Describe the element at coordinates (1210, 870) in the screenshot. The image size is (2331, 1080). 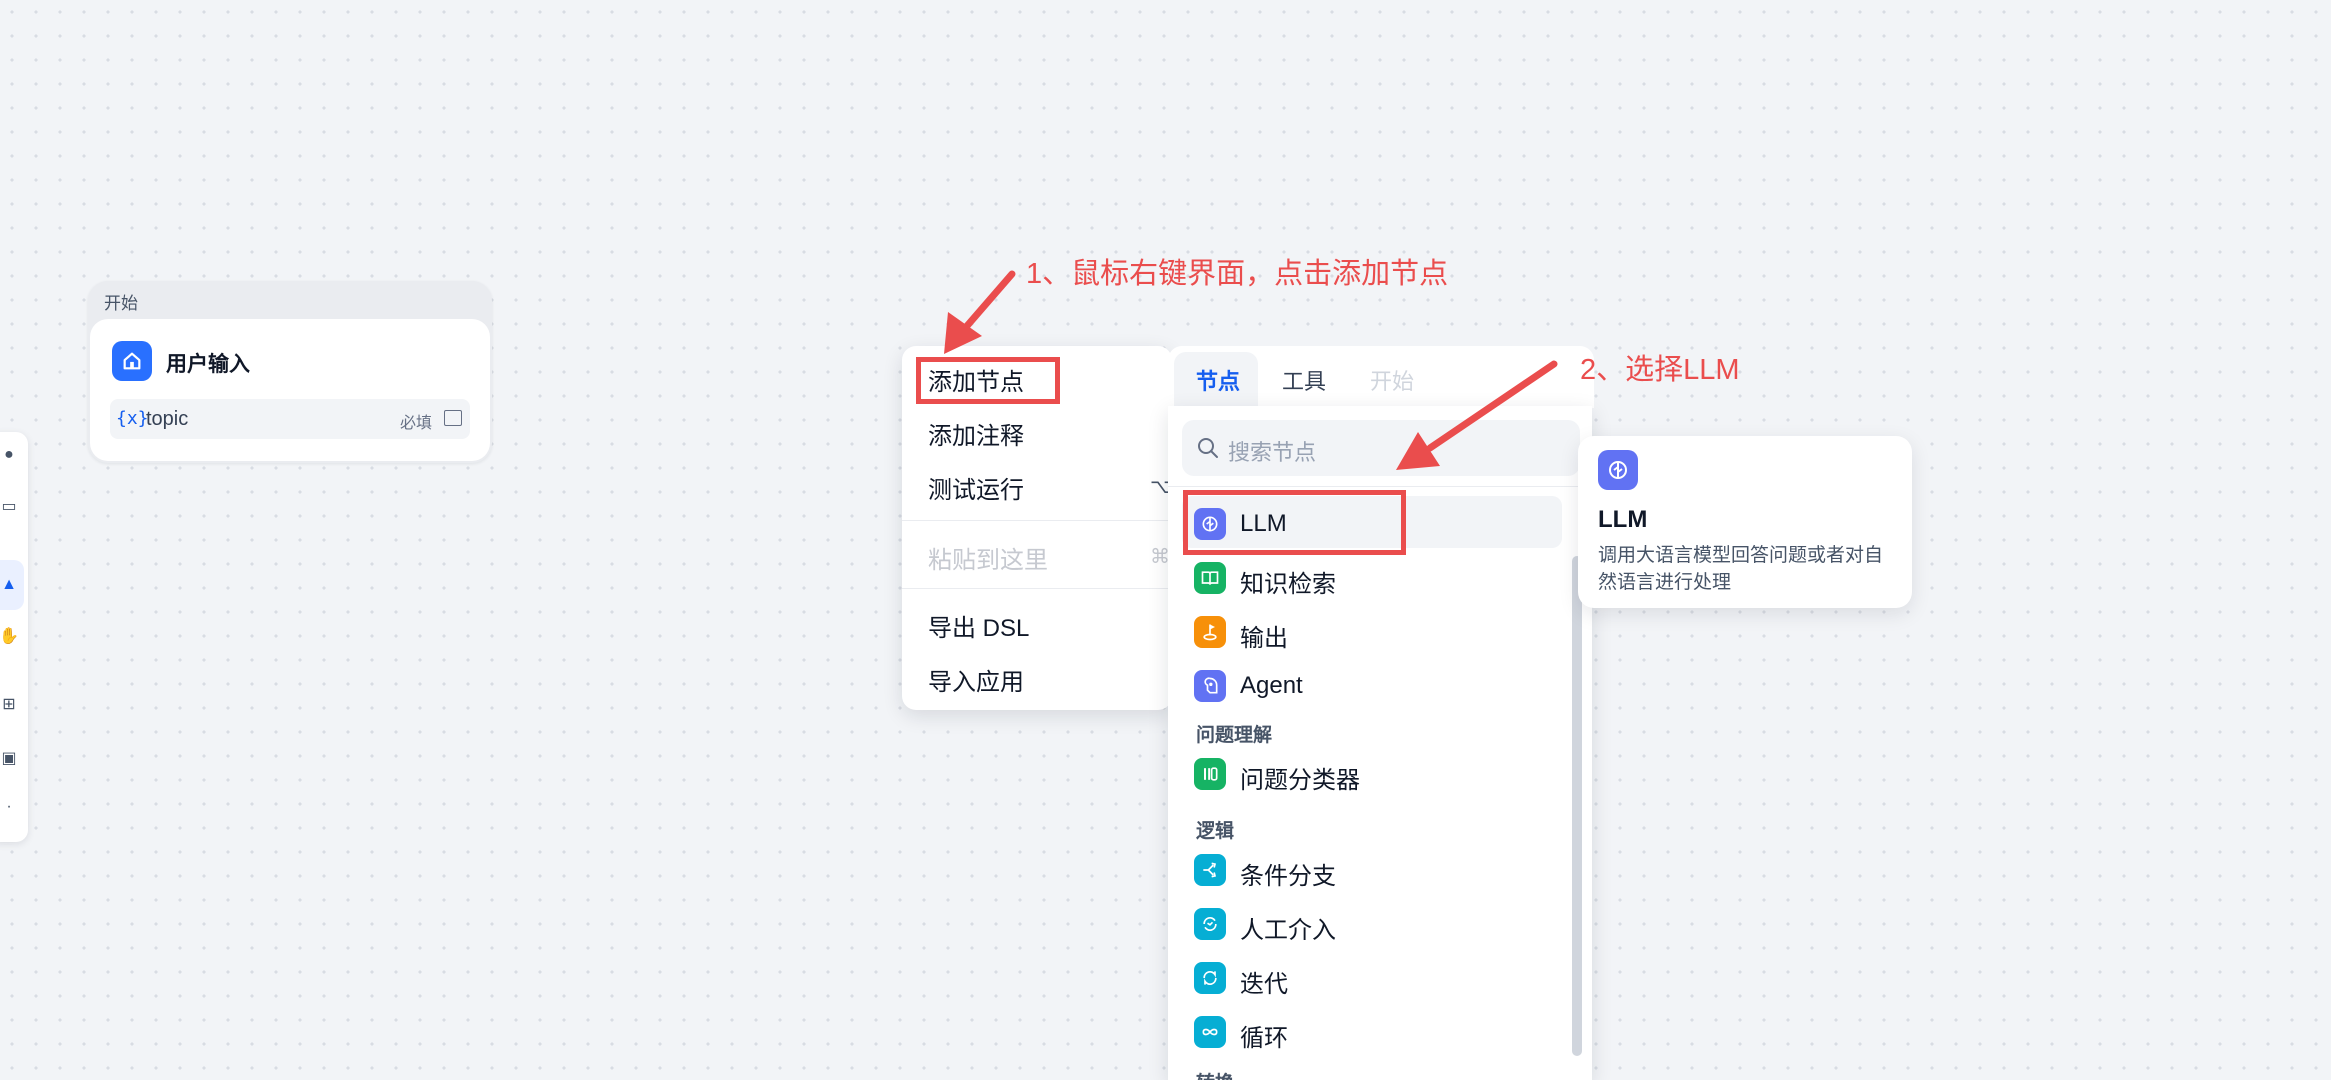
I see `branch-icon` at that location.